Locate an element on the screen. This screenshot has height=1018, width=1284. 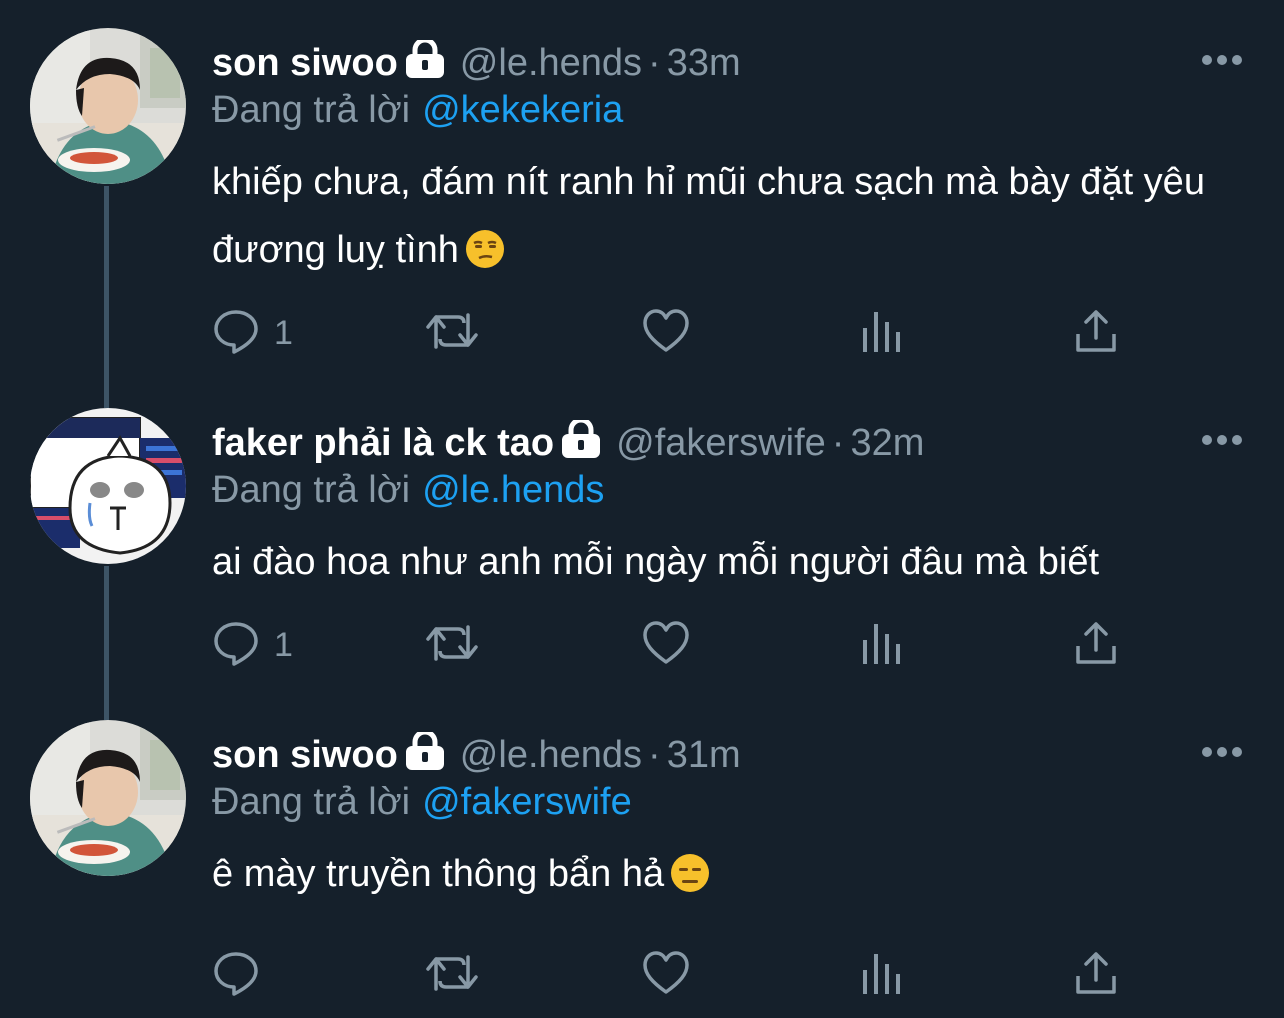
display-name: faker phải là ck tao is located at coordinates (383, 443).